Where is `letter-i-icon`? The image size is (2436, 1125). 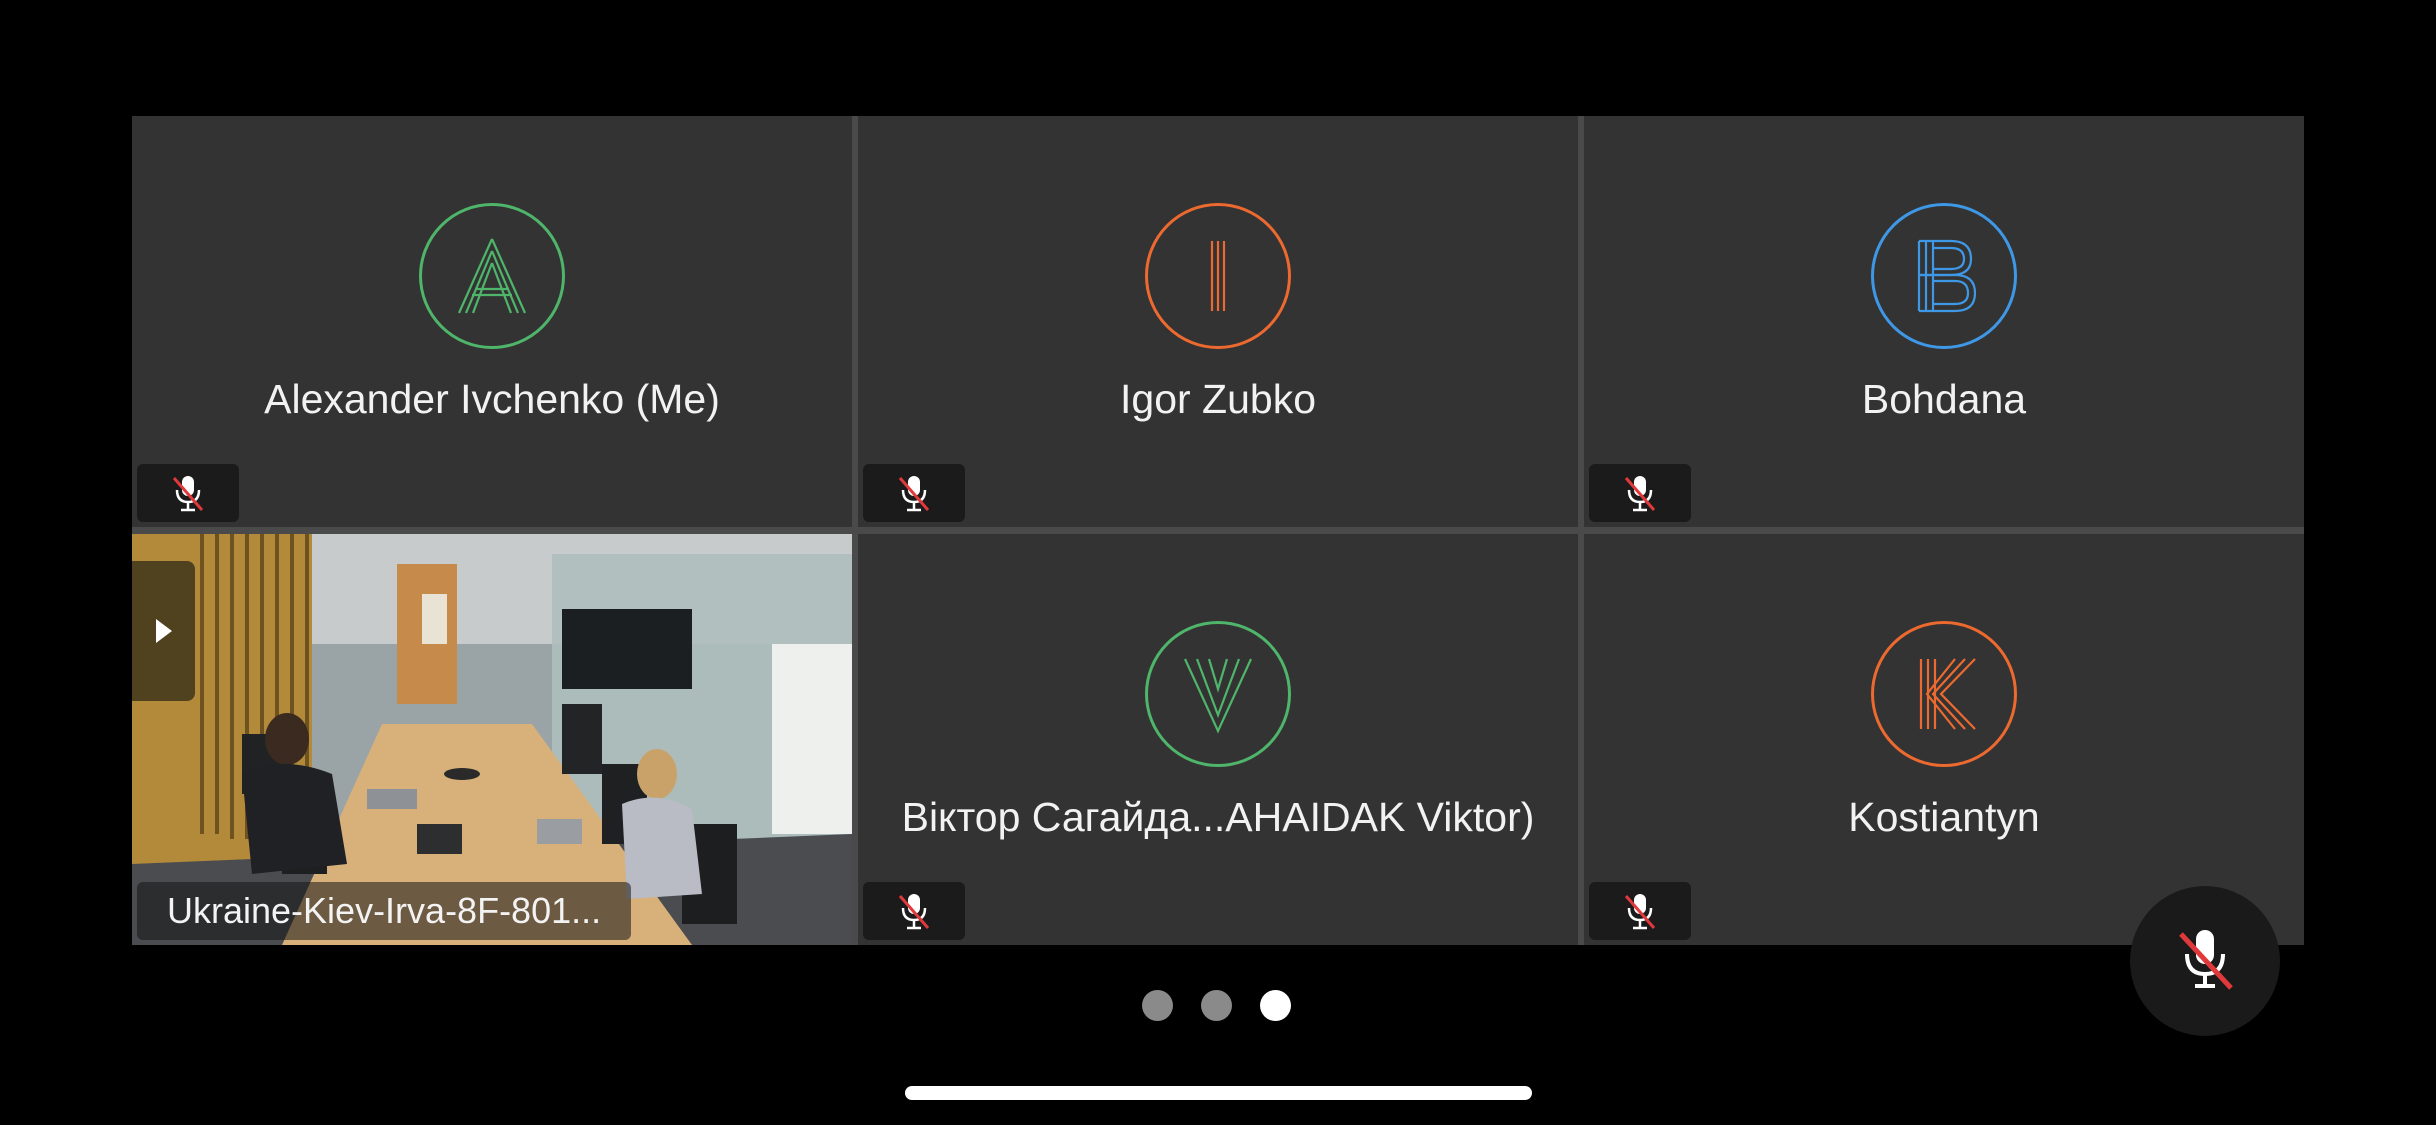
letter-i-icon is located at coordinates (1218, 276).